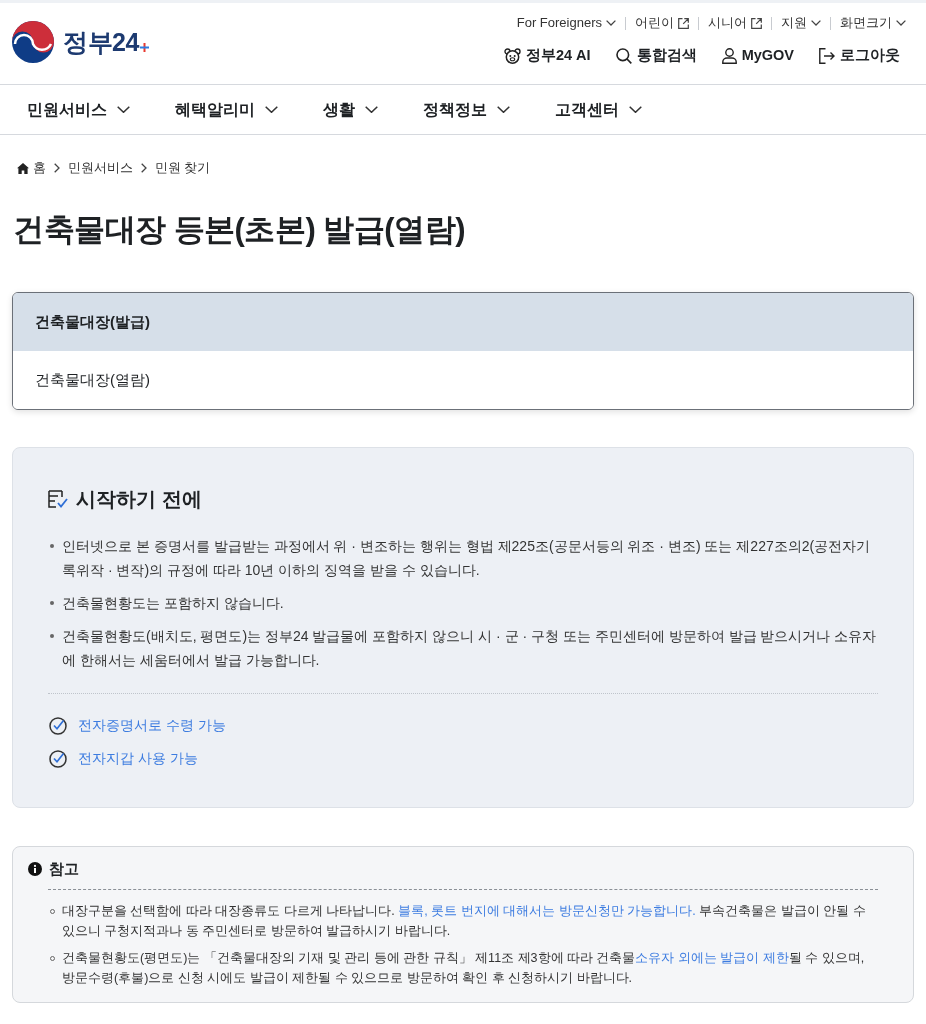  What do you see at coordinates (623, 55) in the screenshot?
I see `search-icon` at bounding box center [623, 55].